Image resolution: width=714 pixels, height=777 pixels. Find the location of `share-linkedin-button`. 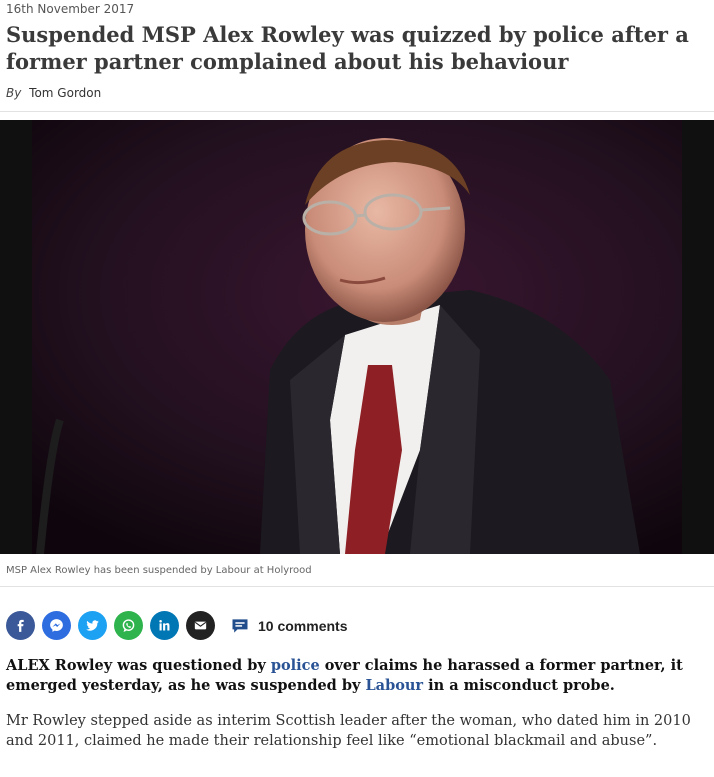

share-linkedin-button is located at coordinates (164, 625).